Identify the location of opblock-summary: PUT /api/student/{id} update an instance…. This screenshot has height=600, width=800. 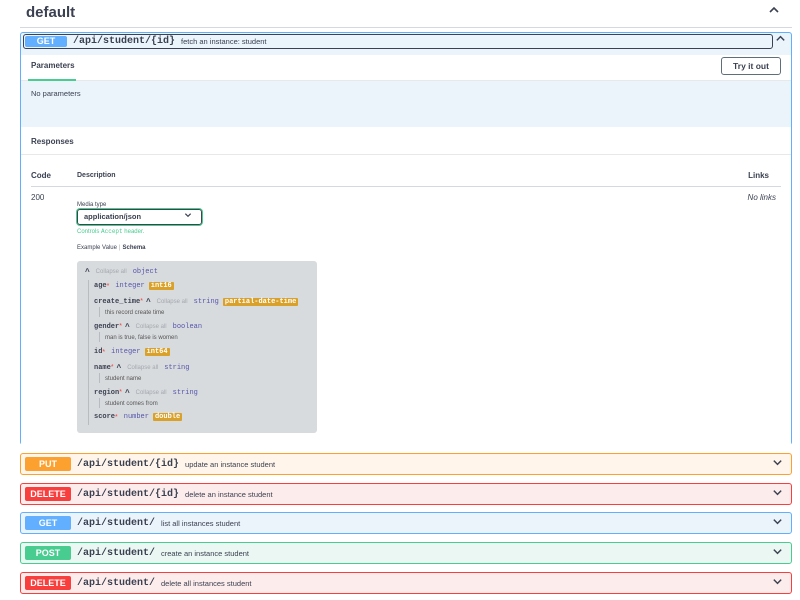
(406, 464).